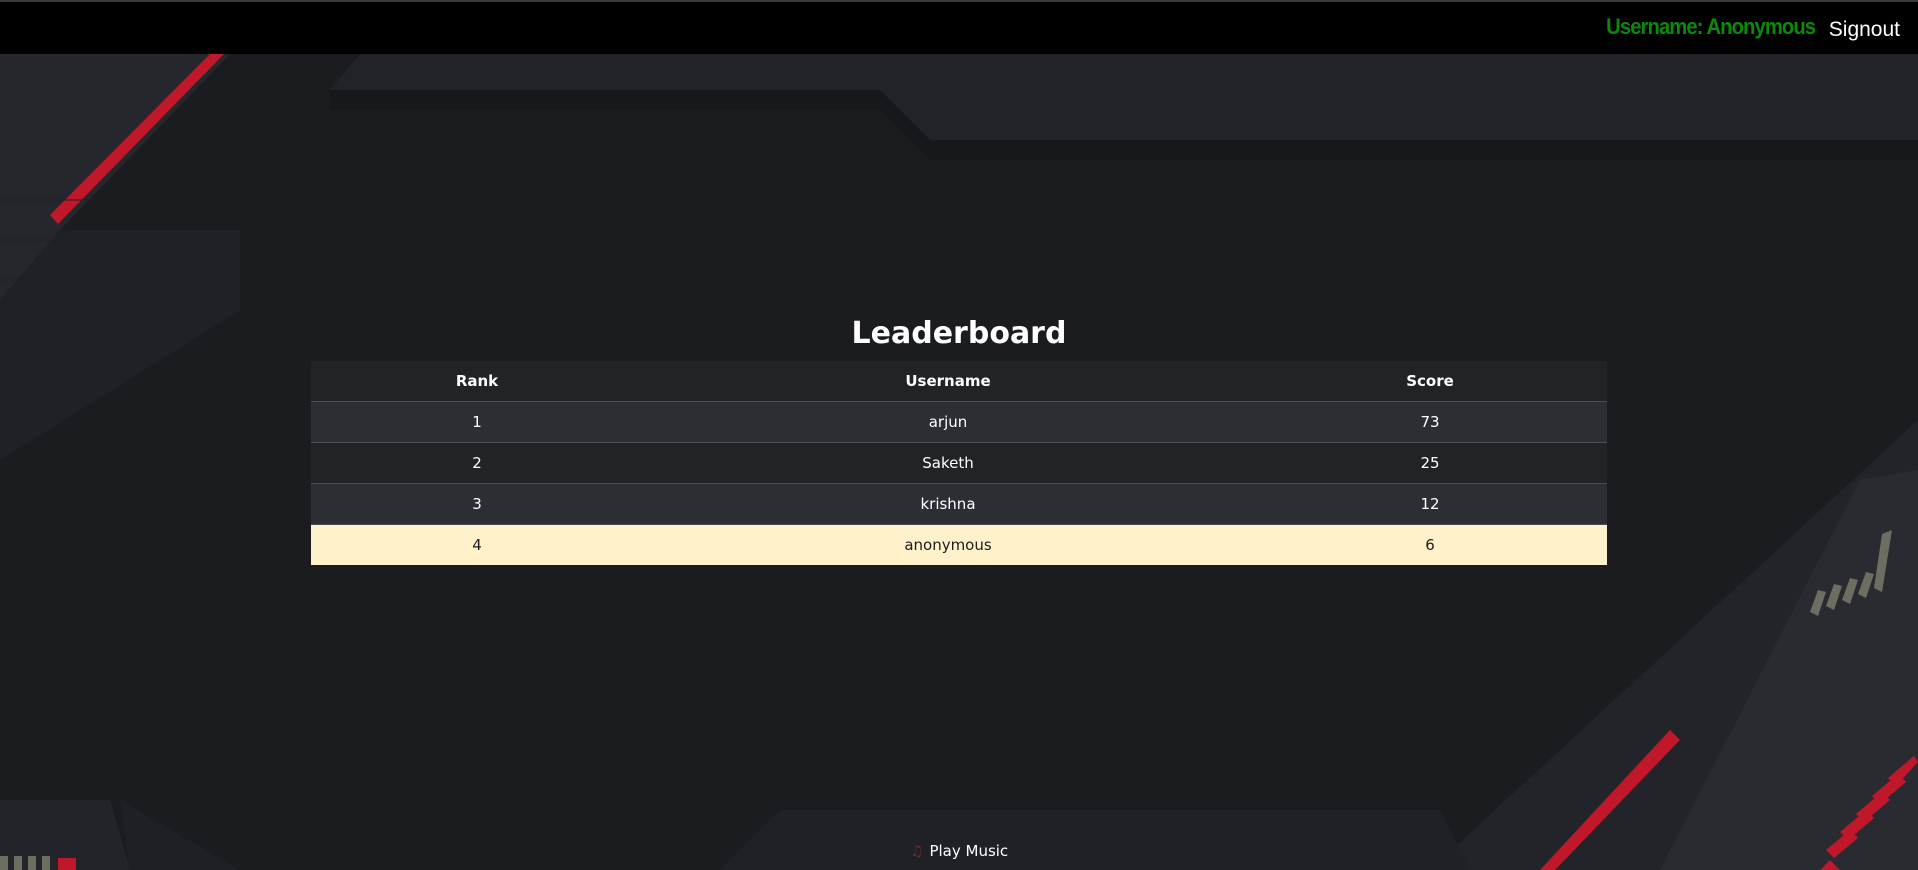 The width and height of the screenshot is (1918, 870). I want to click on username-cell: krishna, so click(948, 504).